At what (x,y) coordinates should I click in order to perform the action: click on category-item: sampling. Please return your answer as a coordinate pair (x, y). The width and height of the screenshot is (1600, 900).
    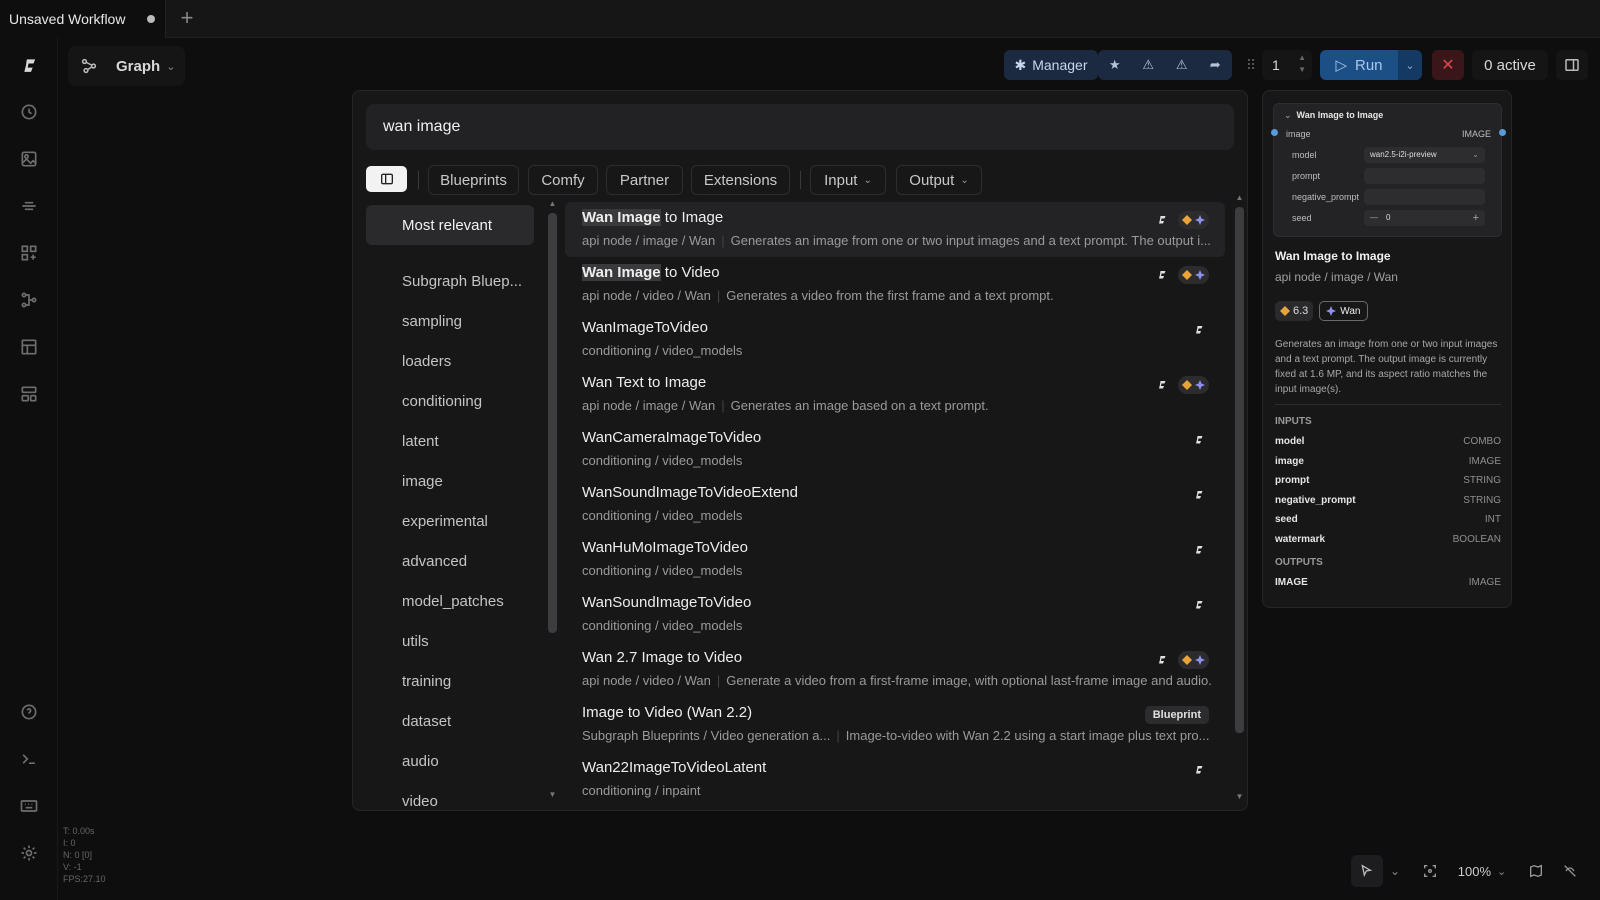
    Looking at the image, I should click on (450, 321).